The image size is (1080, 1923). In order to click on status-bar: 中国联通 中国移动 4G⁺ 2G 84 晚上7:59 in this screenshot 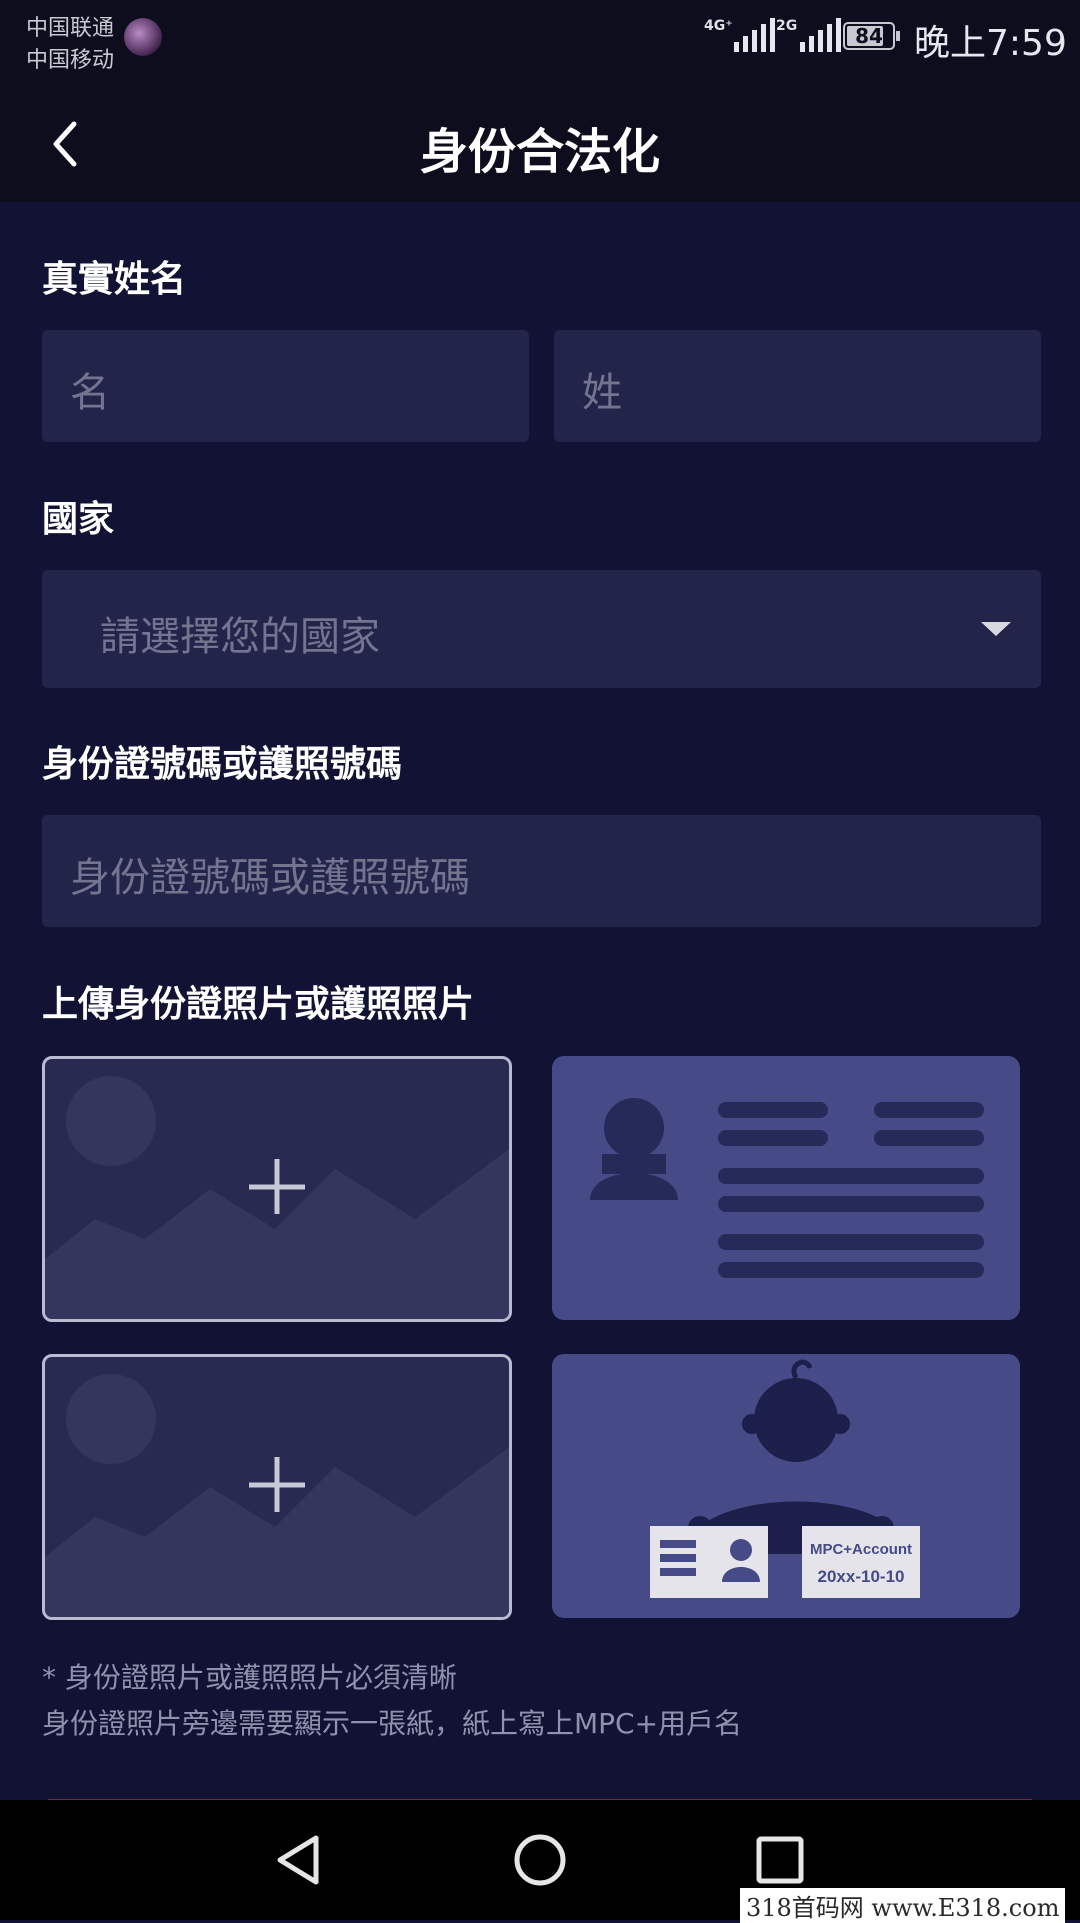, I will do `click(540, 40)`.